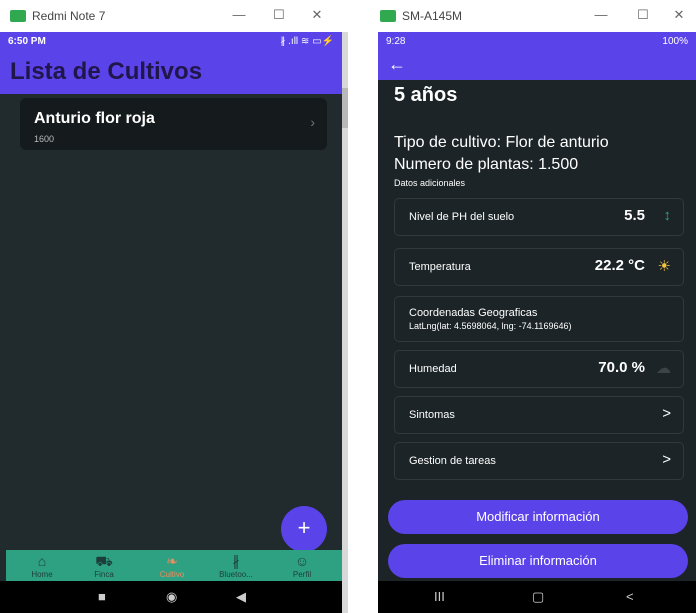 This screenshot has height=613, width=696. What do you see at coordinates (304, 529) in the screenshot?
I see `add-crop-button: +` at bounding box center [304, 529].